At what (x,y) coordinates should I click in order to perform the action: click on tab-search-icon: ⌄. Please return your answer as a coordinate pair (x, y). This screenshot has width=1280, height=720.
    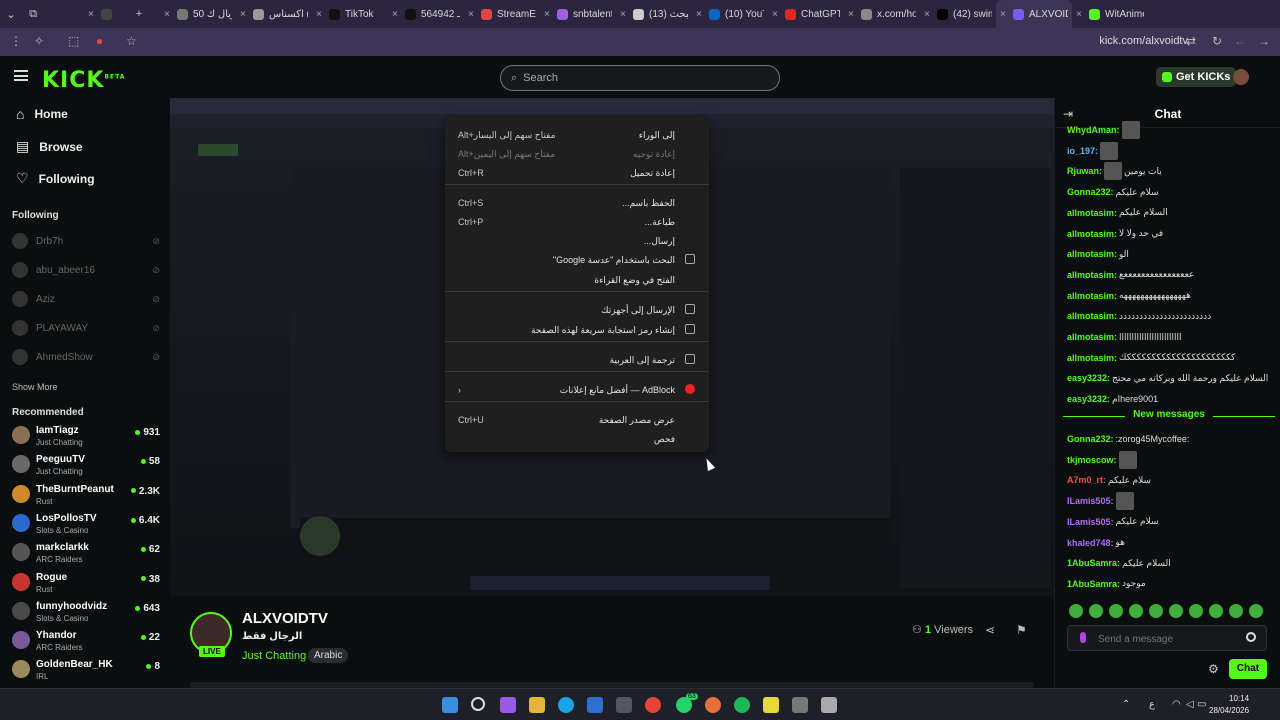
    Looking at the image, I should click on (11, 14).